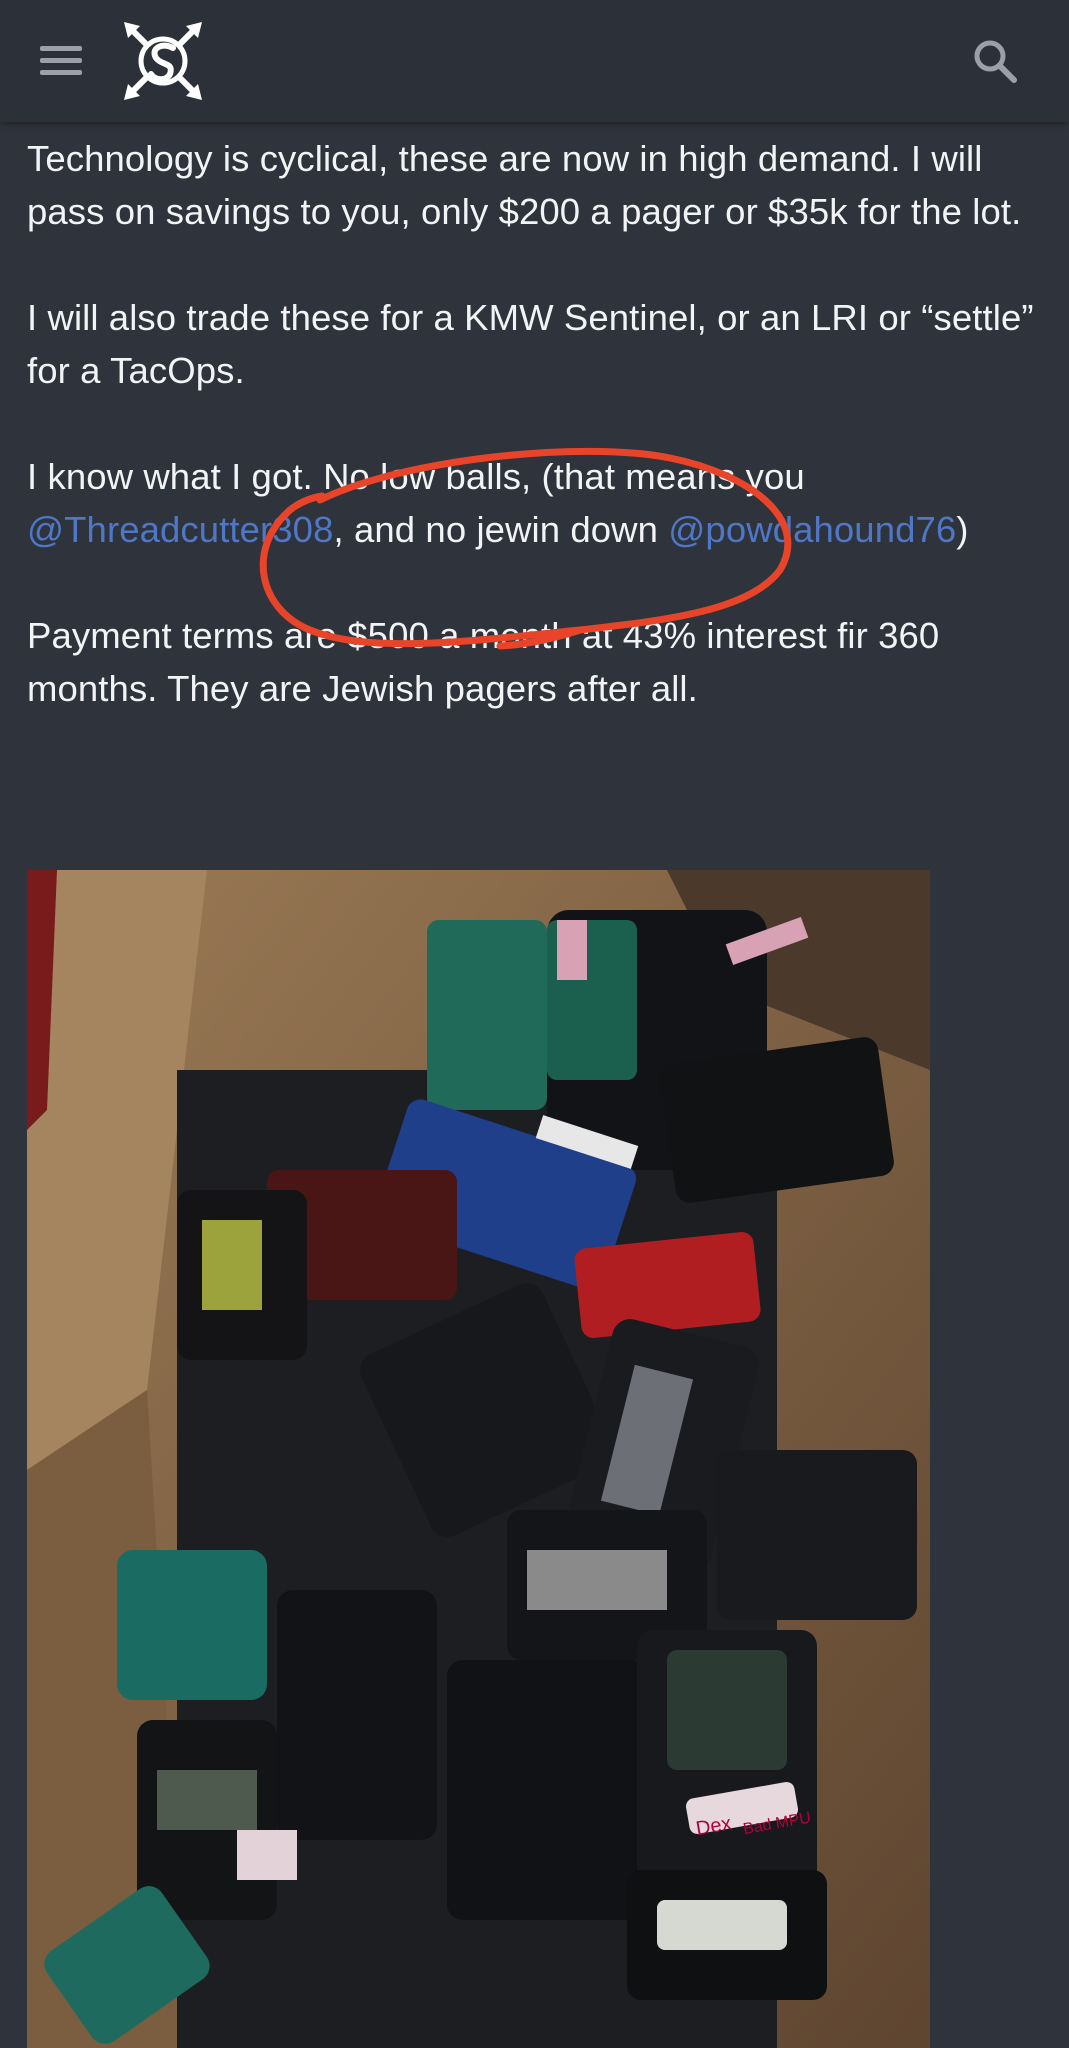 This screenshot has height=2048, width=1069. What do you see at coordinates (180, 529) in the screenshot?
I see `user-mention-link: @Threadcutter308` at bounding box center [180, 529].